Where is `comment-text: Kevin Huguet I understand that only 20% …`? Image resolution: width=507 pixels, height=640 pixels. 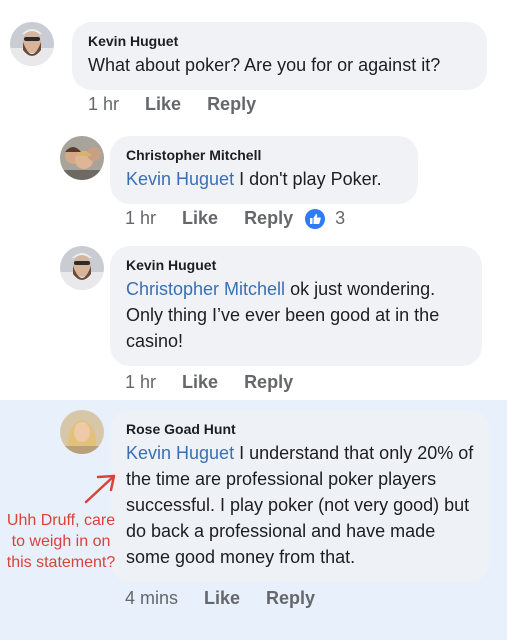 comment-text: Kevin Huguet I understand that only 20% … is located at coordinates (300, 505).